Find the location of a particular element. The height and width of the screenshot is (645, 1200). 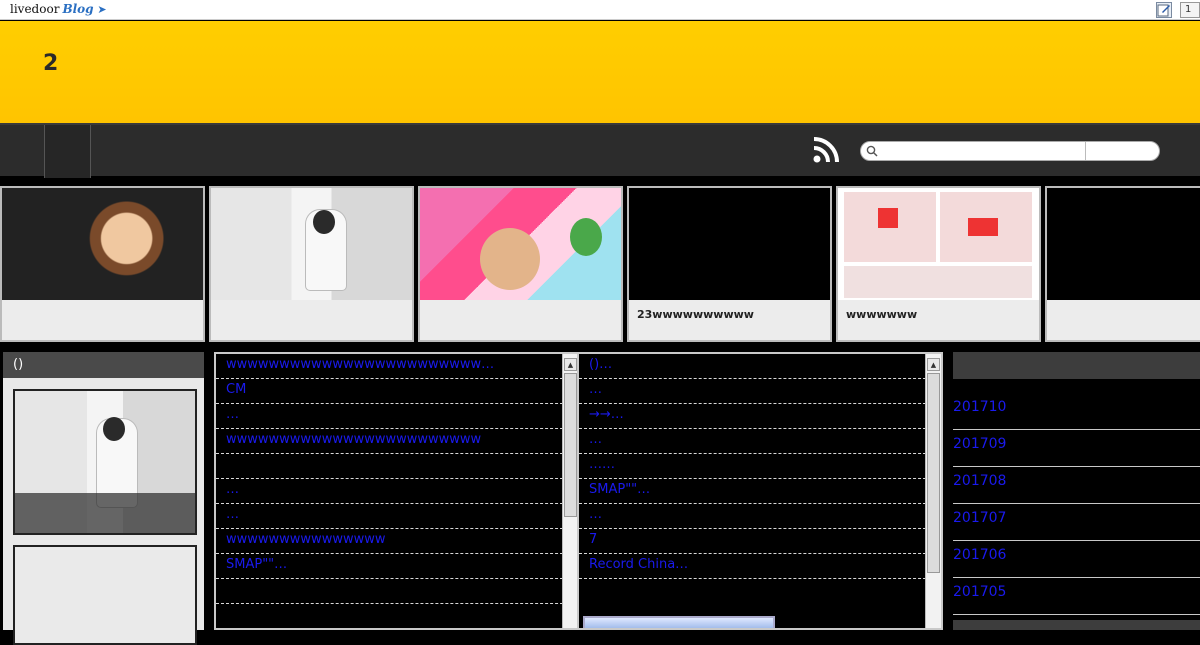

search-input is located at coordinates (982, 151).